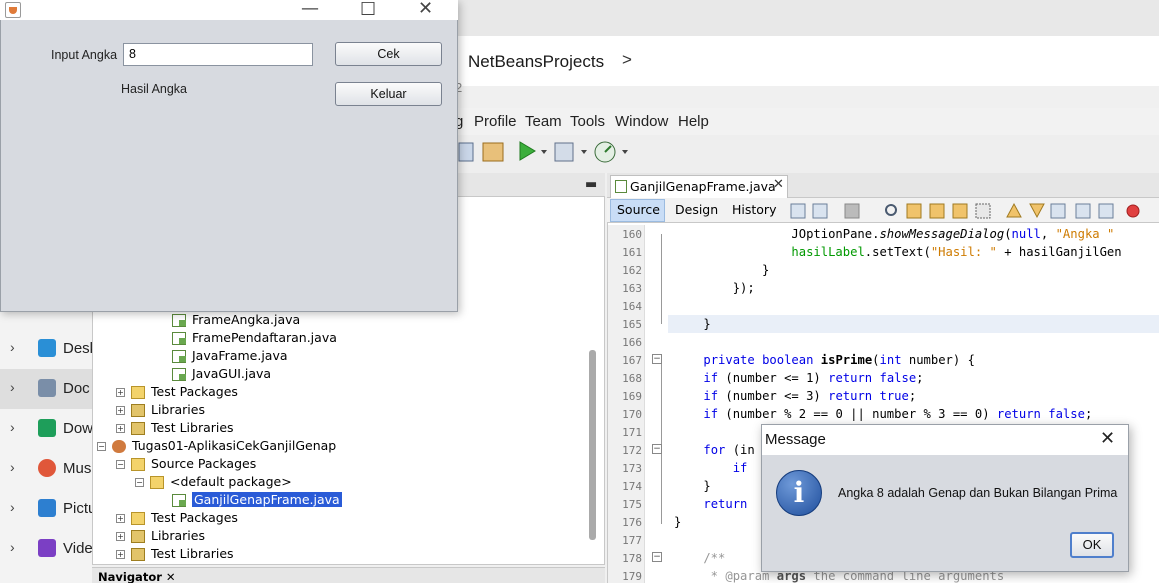 Image resolution: width=1159 pixels, height=583 pixels. Describe the element at coordinates (186, 465) in the screenshot. I see `tree-item-folder: − Source Packages` at that location.